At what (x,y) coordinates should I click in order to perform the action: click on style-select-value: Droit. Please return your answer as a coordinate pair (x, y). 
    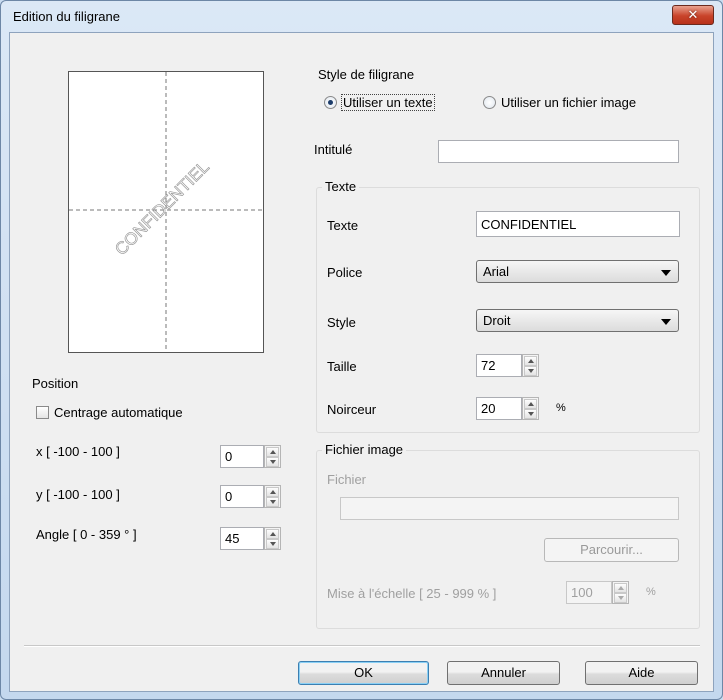
    Looking at the image, I should click on (497, 320).